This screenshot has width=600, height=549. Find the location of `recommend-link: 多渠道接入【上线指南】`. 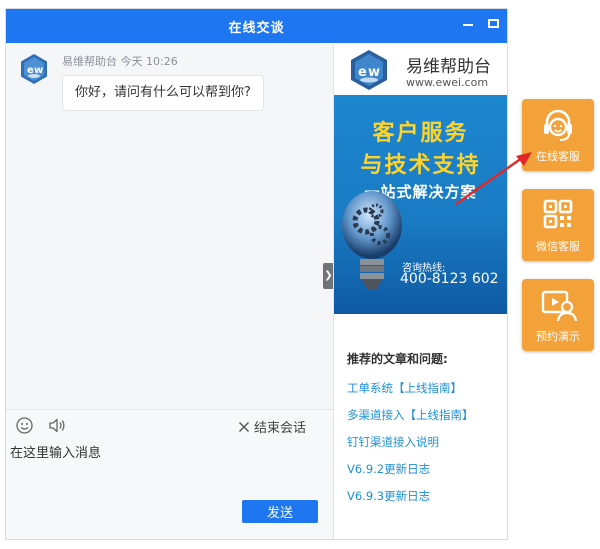

recommend-link: 多渠道接入【上线指南】 is located at coordinates (410, 415).